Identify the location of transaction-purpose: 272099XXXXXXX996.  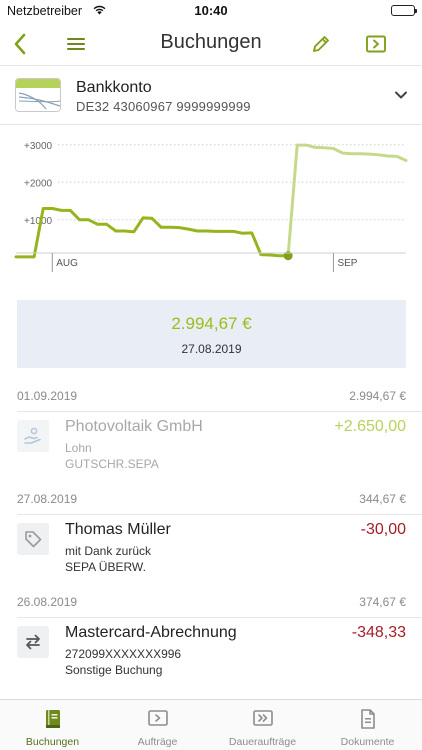
(123, 654).